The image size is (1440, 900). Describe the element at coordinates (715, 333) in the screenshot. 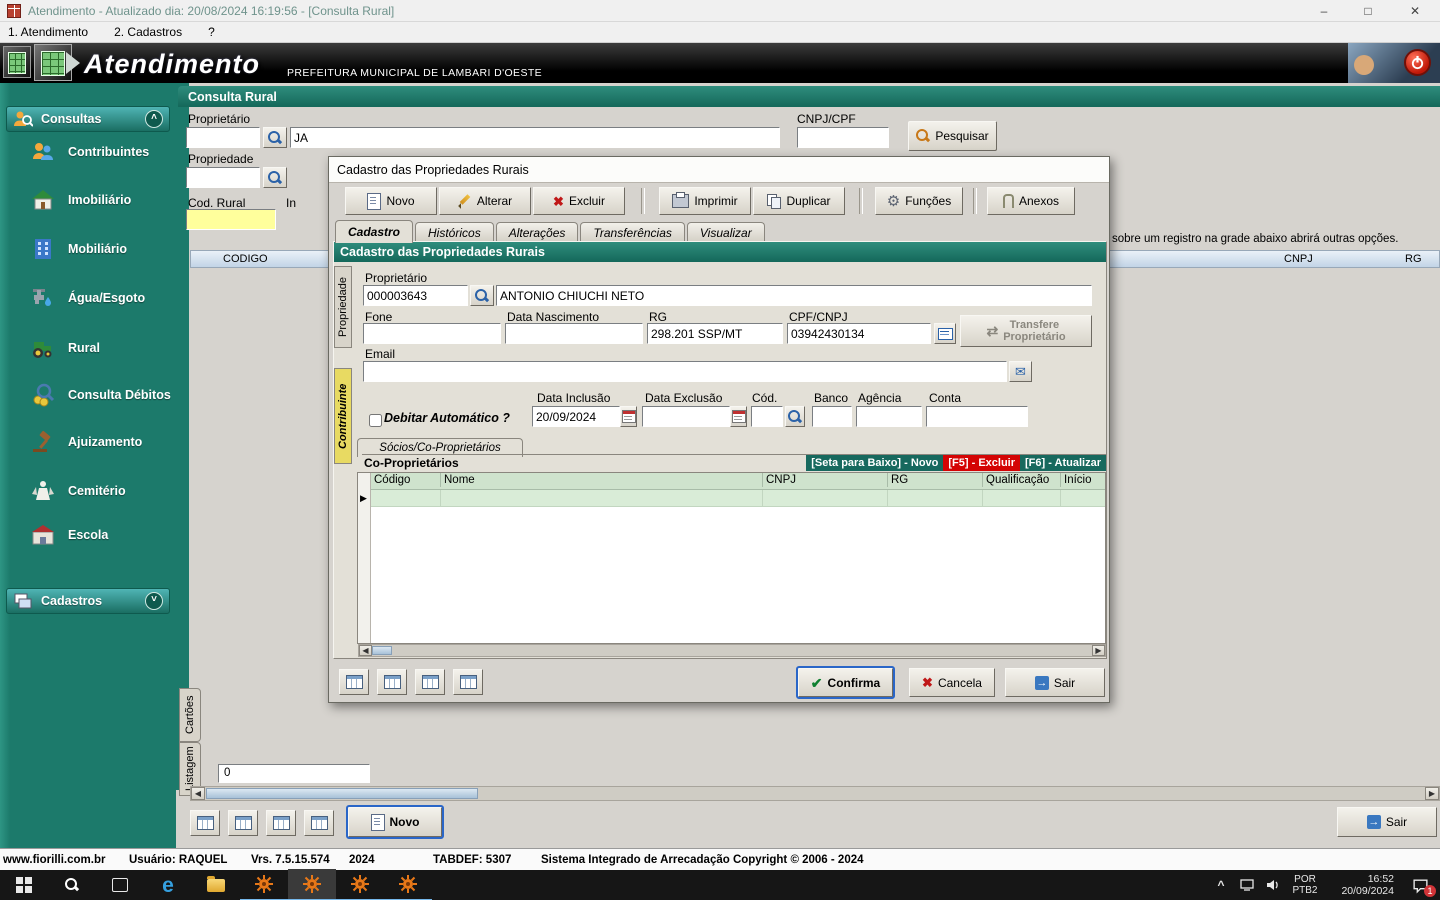

I see `rg-input` at that location.